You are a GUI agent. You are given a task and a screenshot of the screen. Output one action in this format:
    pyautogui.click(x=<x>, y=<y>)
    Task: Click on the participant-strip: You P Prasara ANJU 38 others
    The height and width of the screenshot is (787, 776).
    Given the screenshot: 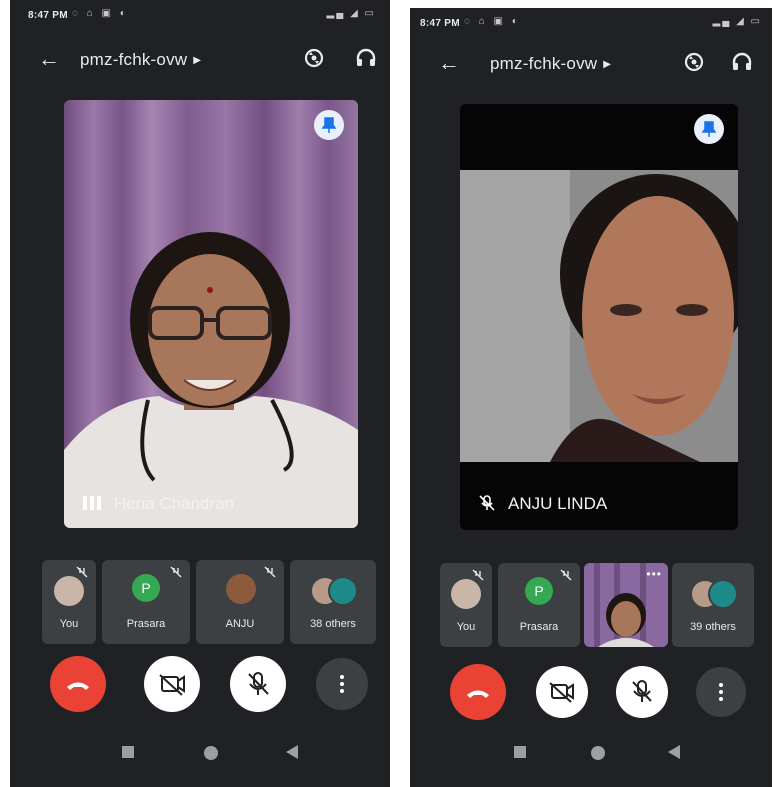 What is the action you would take?
    pyautogui.click(x=211, y=602)
    